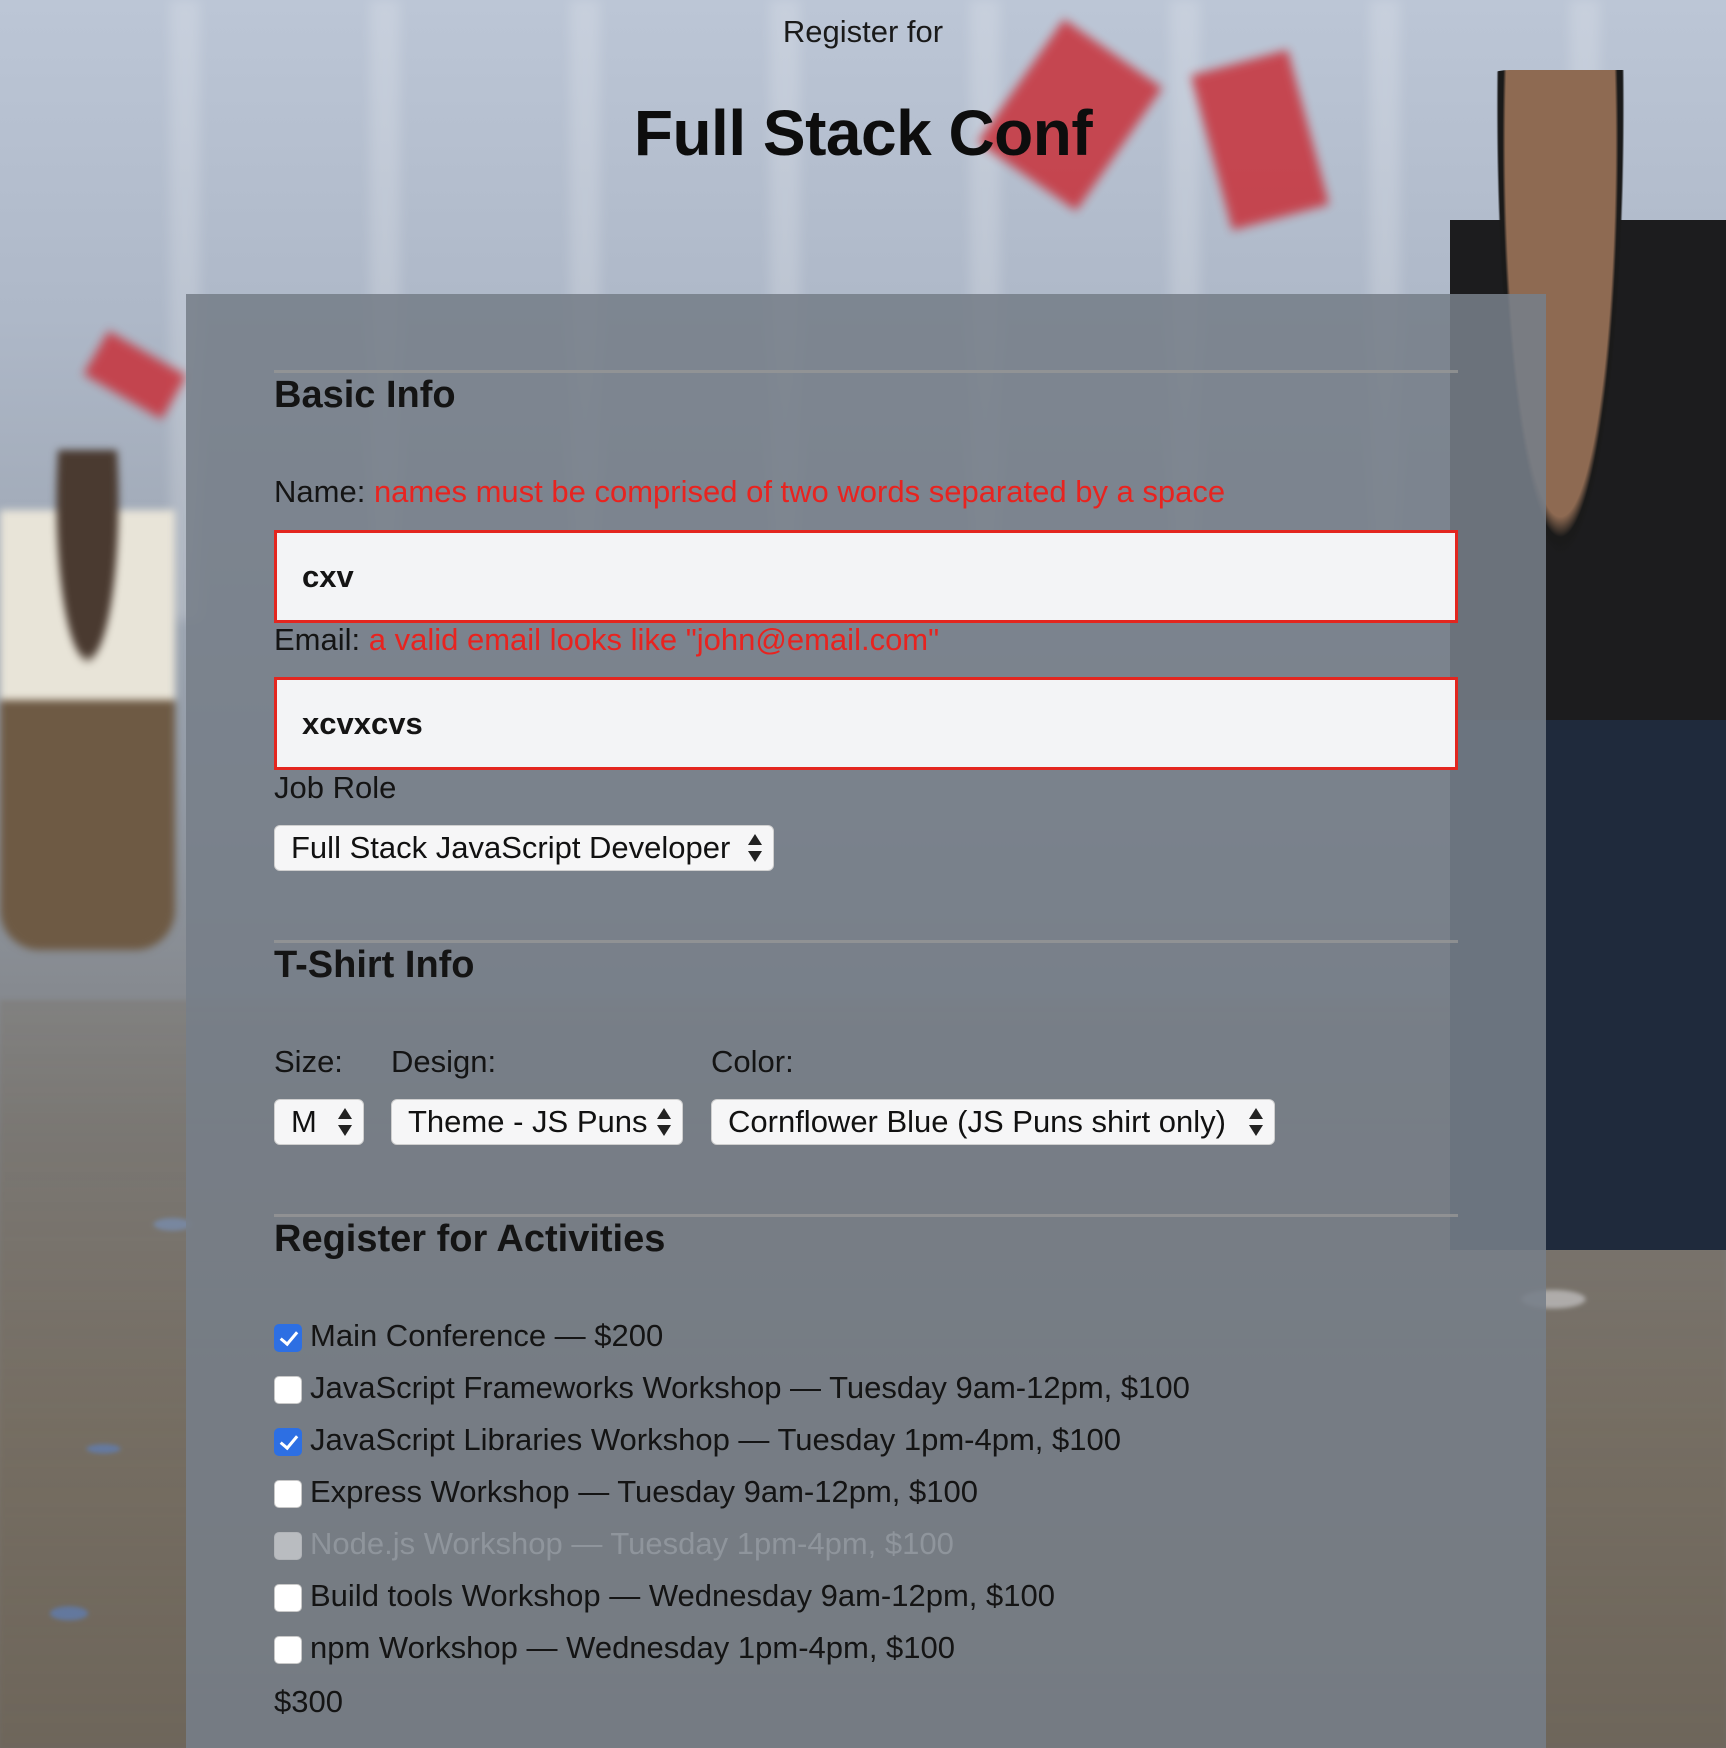  What do you see at coordinates (304, 1121) in the screenshot?
I see `size-selected-value: M` at bounding box center [304, 1121].